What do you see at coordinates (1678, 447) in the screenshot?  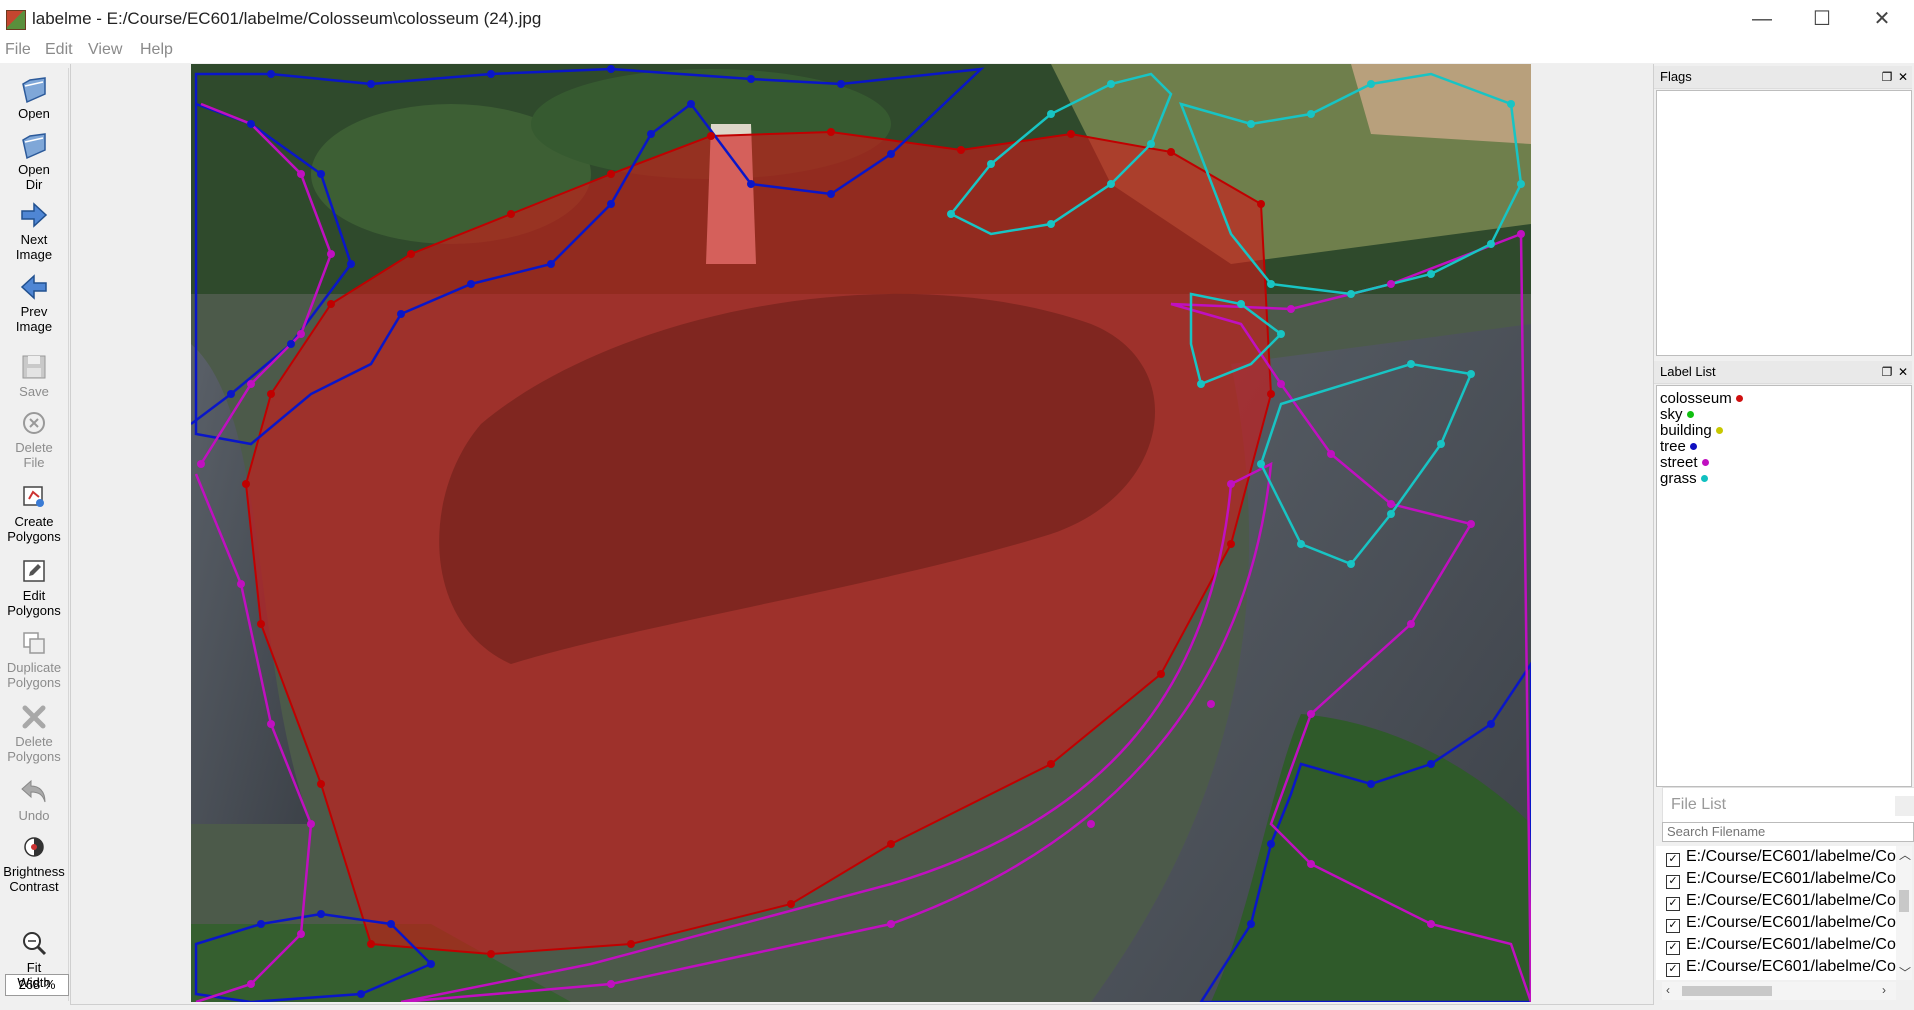 I see `label-item-tree: tree` at bounding box center [1678, 447].